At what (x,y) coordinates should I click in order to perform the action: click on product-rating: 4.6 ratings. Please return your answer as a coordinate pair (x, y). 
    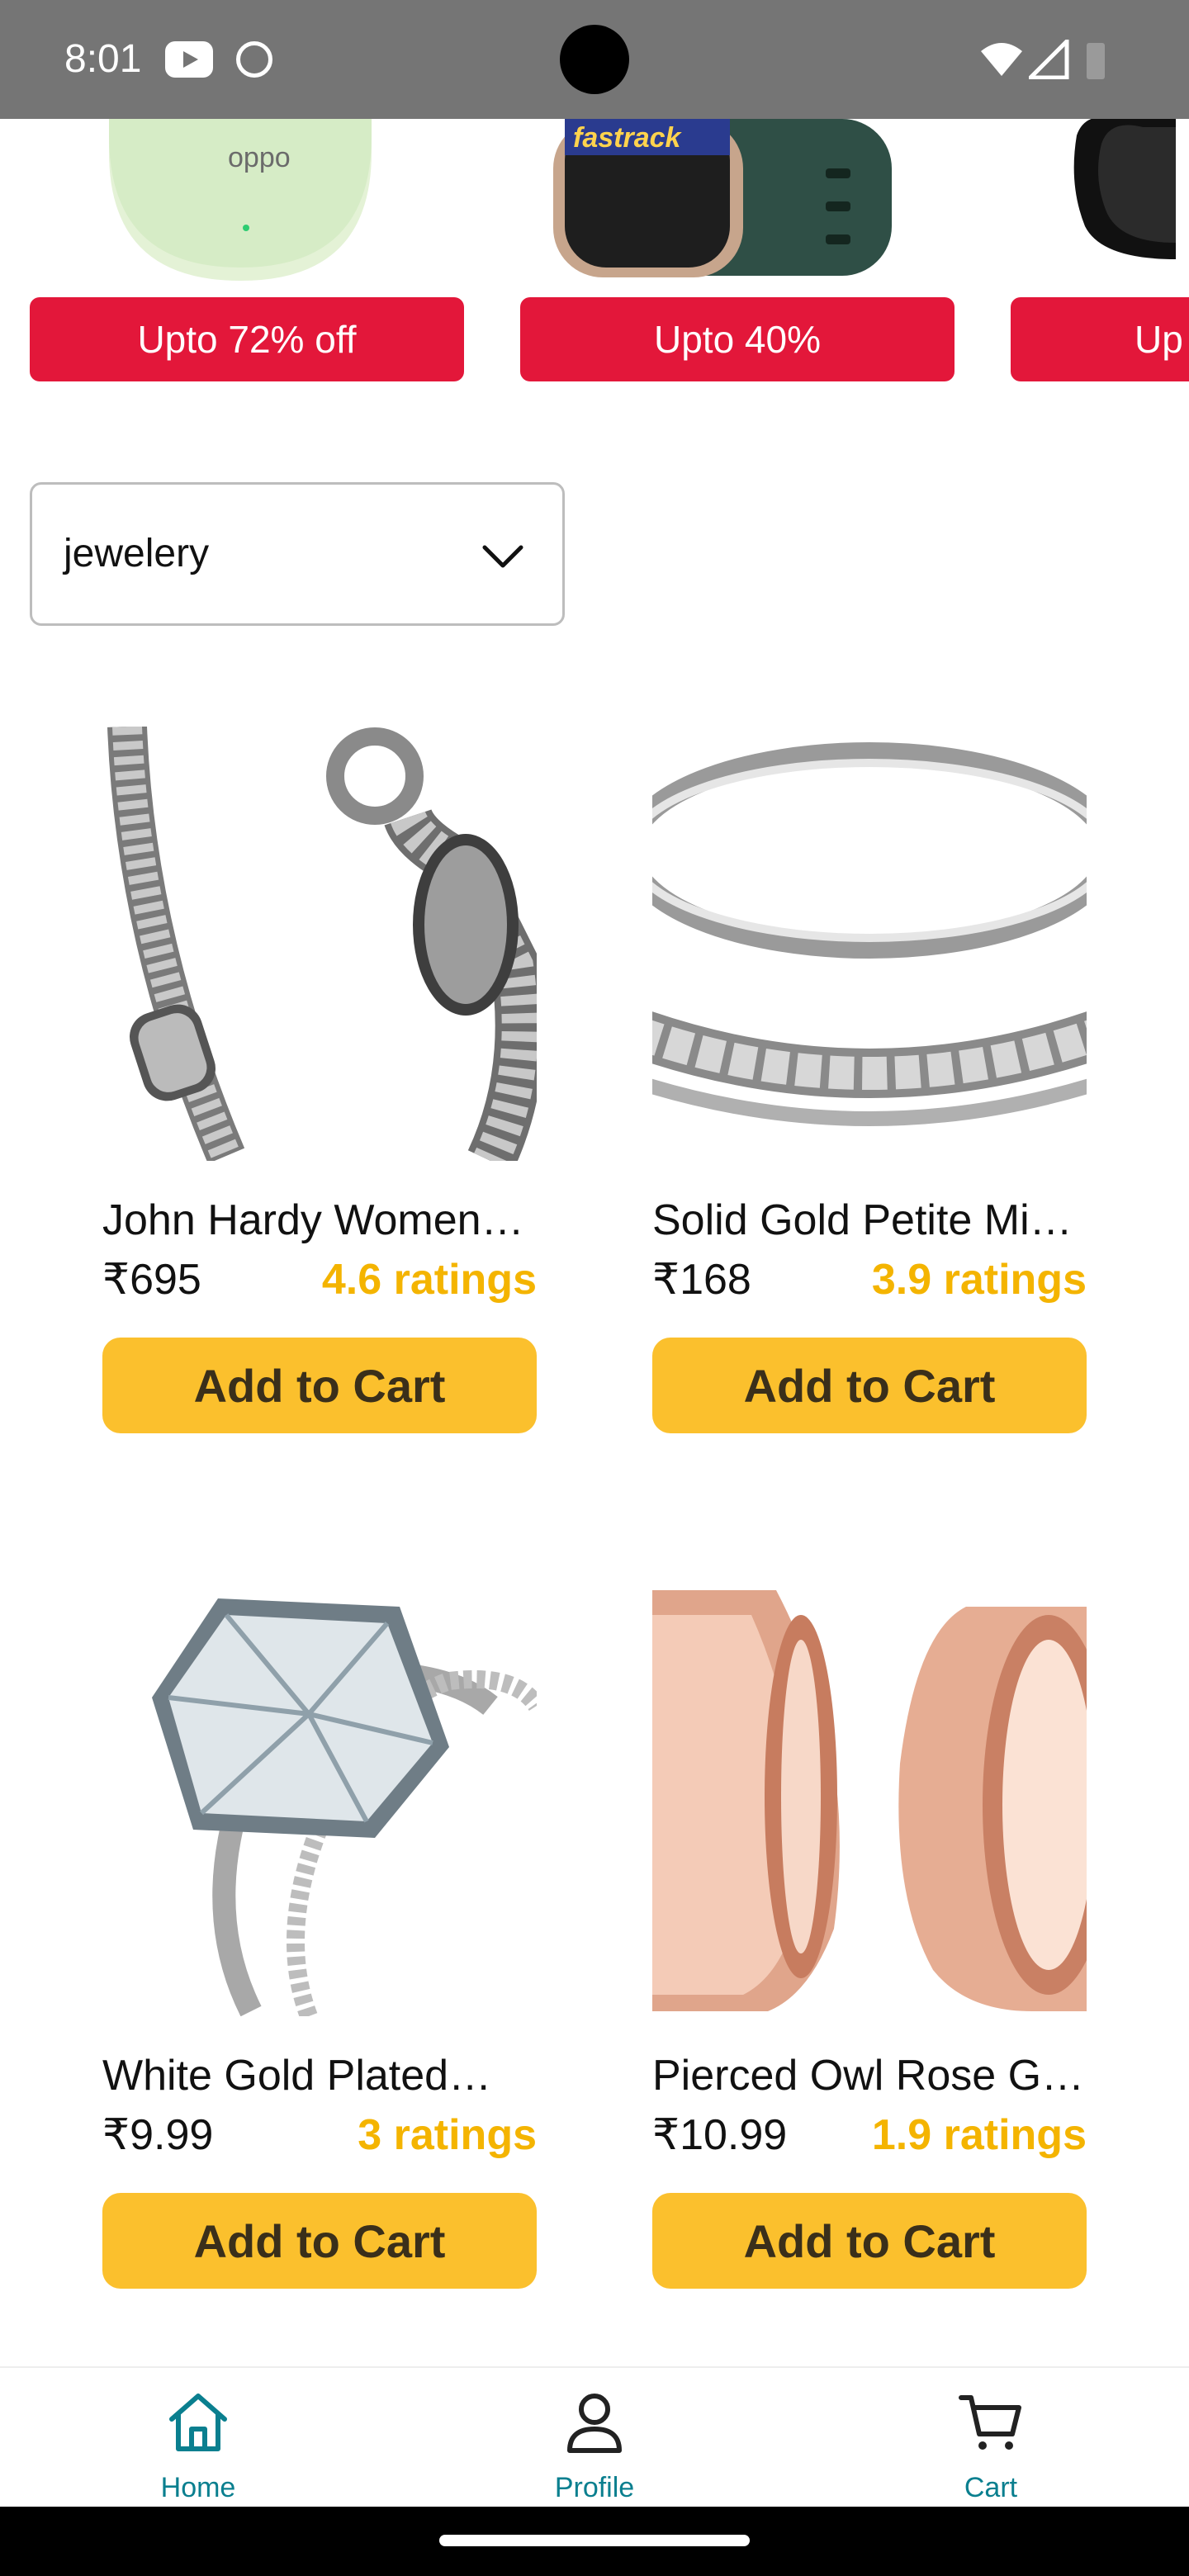
    Looking at the image, I should click on (429, 1280).